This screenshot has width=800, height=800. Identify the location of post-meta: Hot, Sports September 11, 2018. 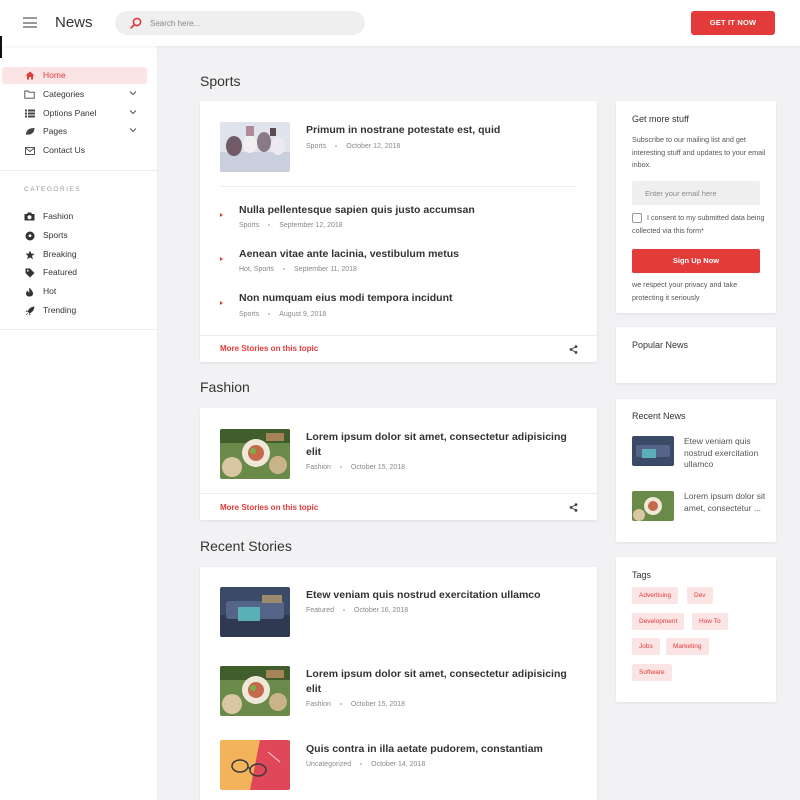
(298, 269).